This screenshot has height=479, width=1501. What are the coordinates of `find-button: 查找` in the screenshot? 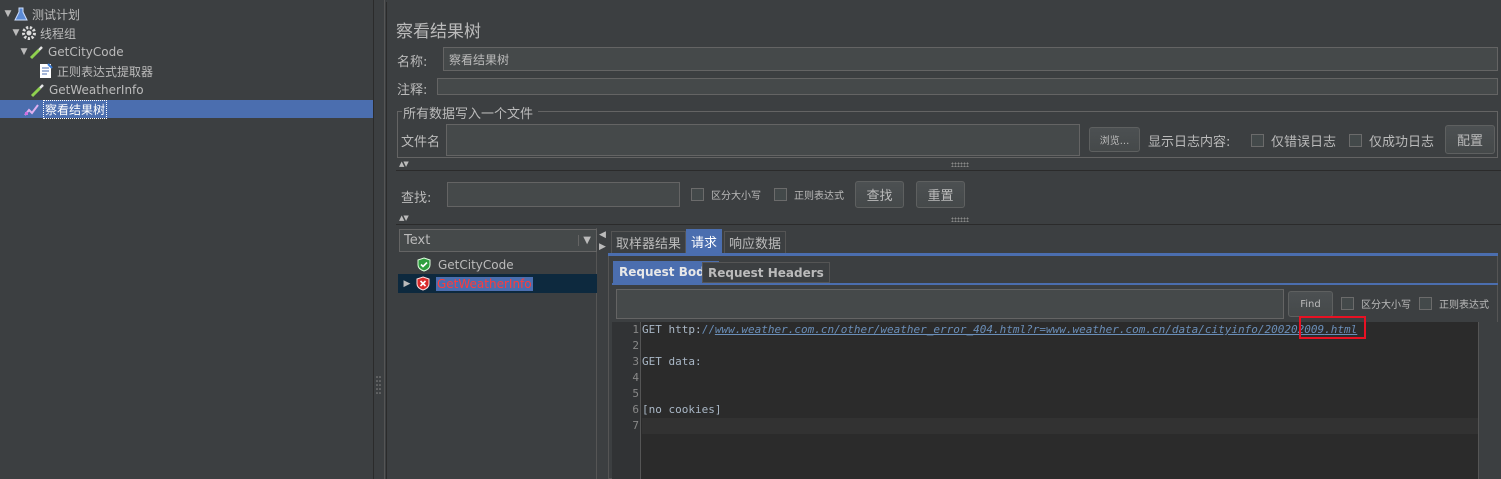 It's located at (879, 194).